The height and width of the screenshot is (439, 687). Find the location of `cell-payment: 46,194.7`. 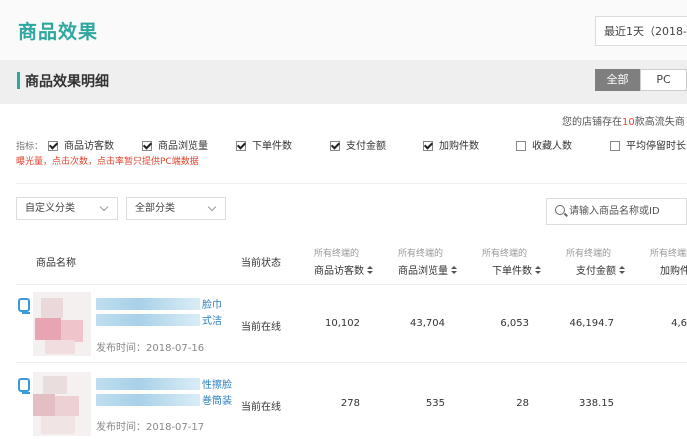

cell-payment: 46,194.7 is located at coordinates (591, 323).